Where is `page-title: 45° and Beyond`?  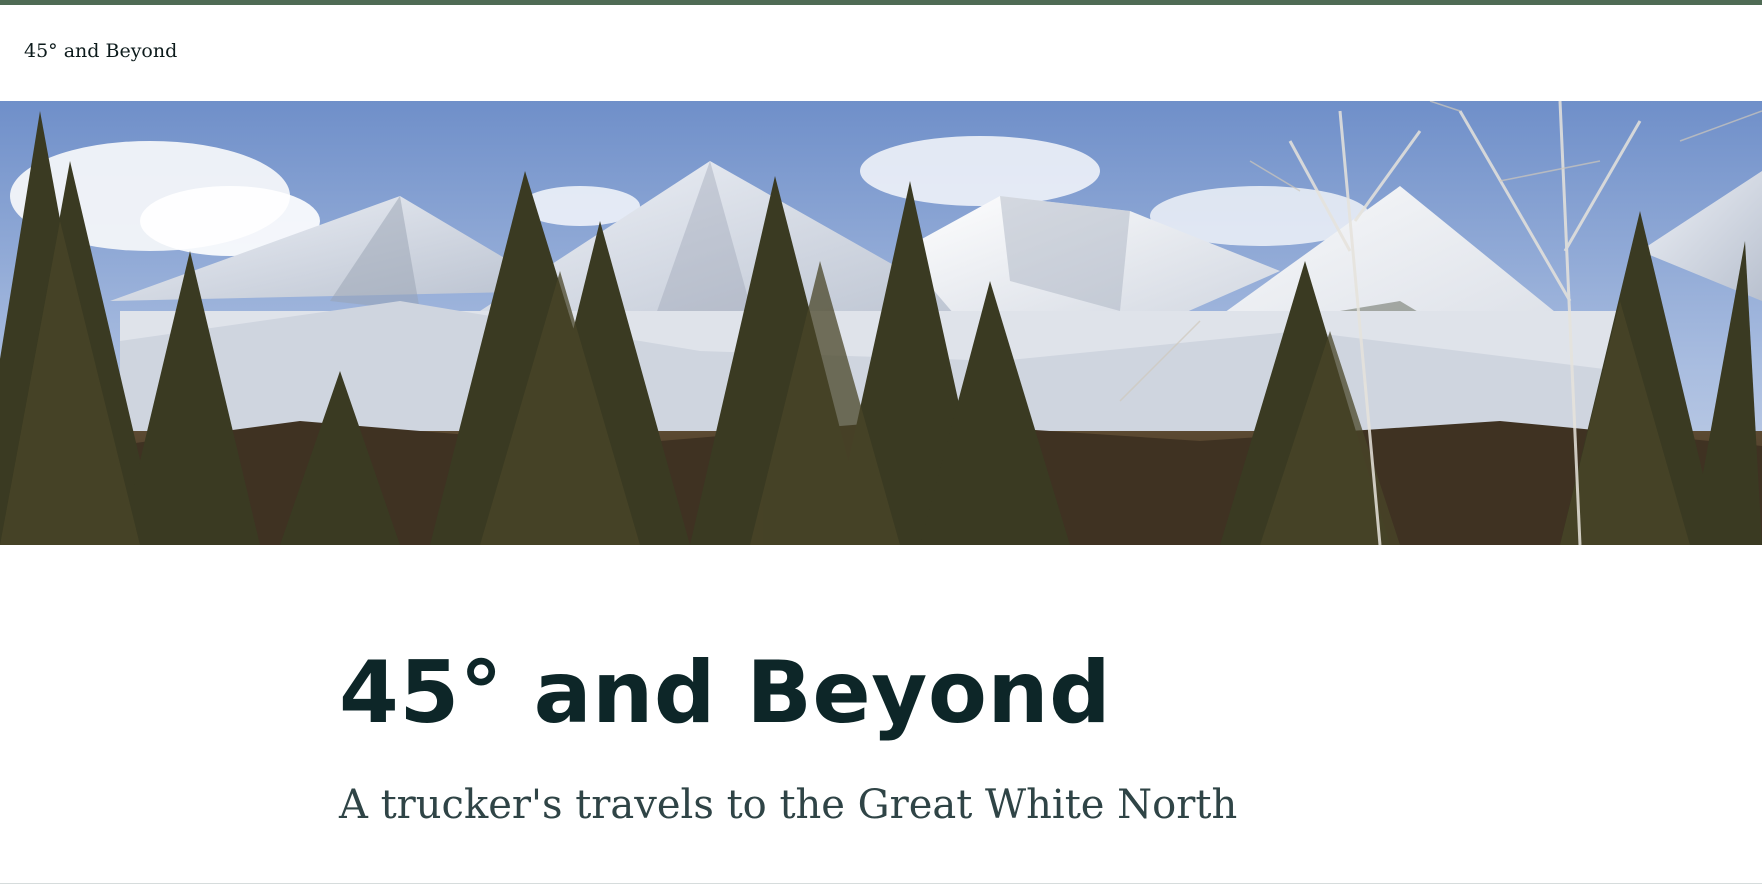 page-title: 45° and Beyond is located at coordinates (725, 693).